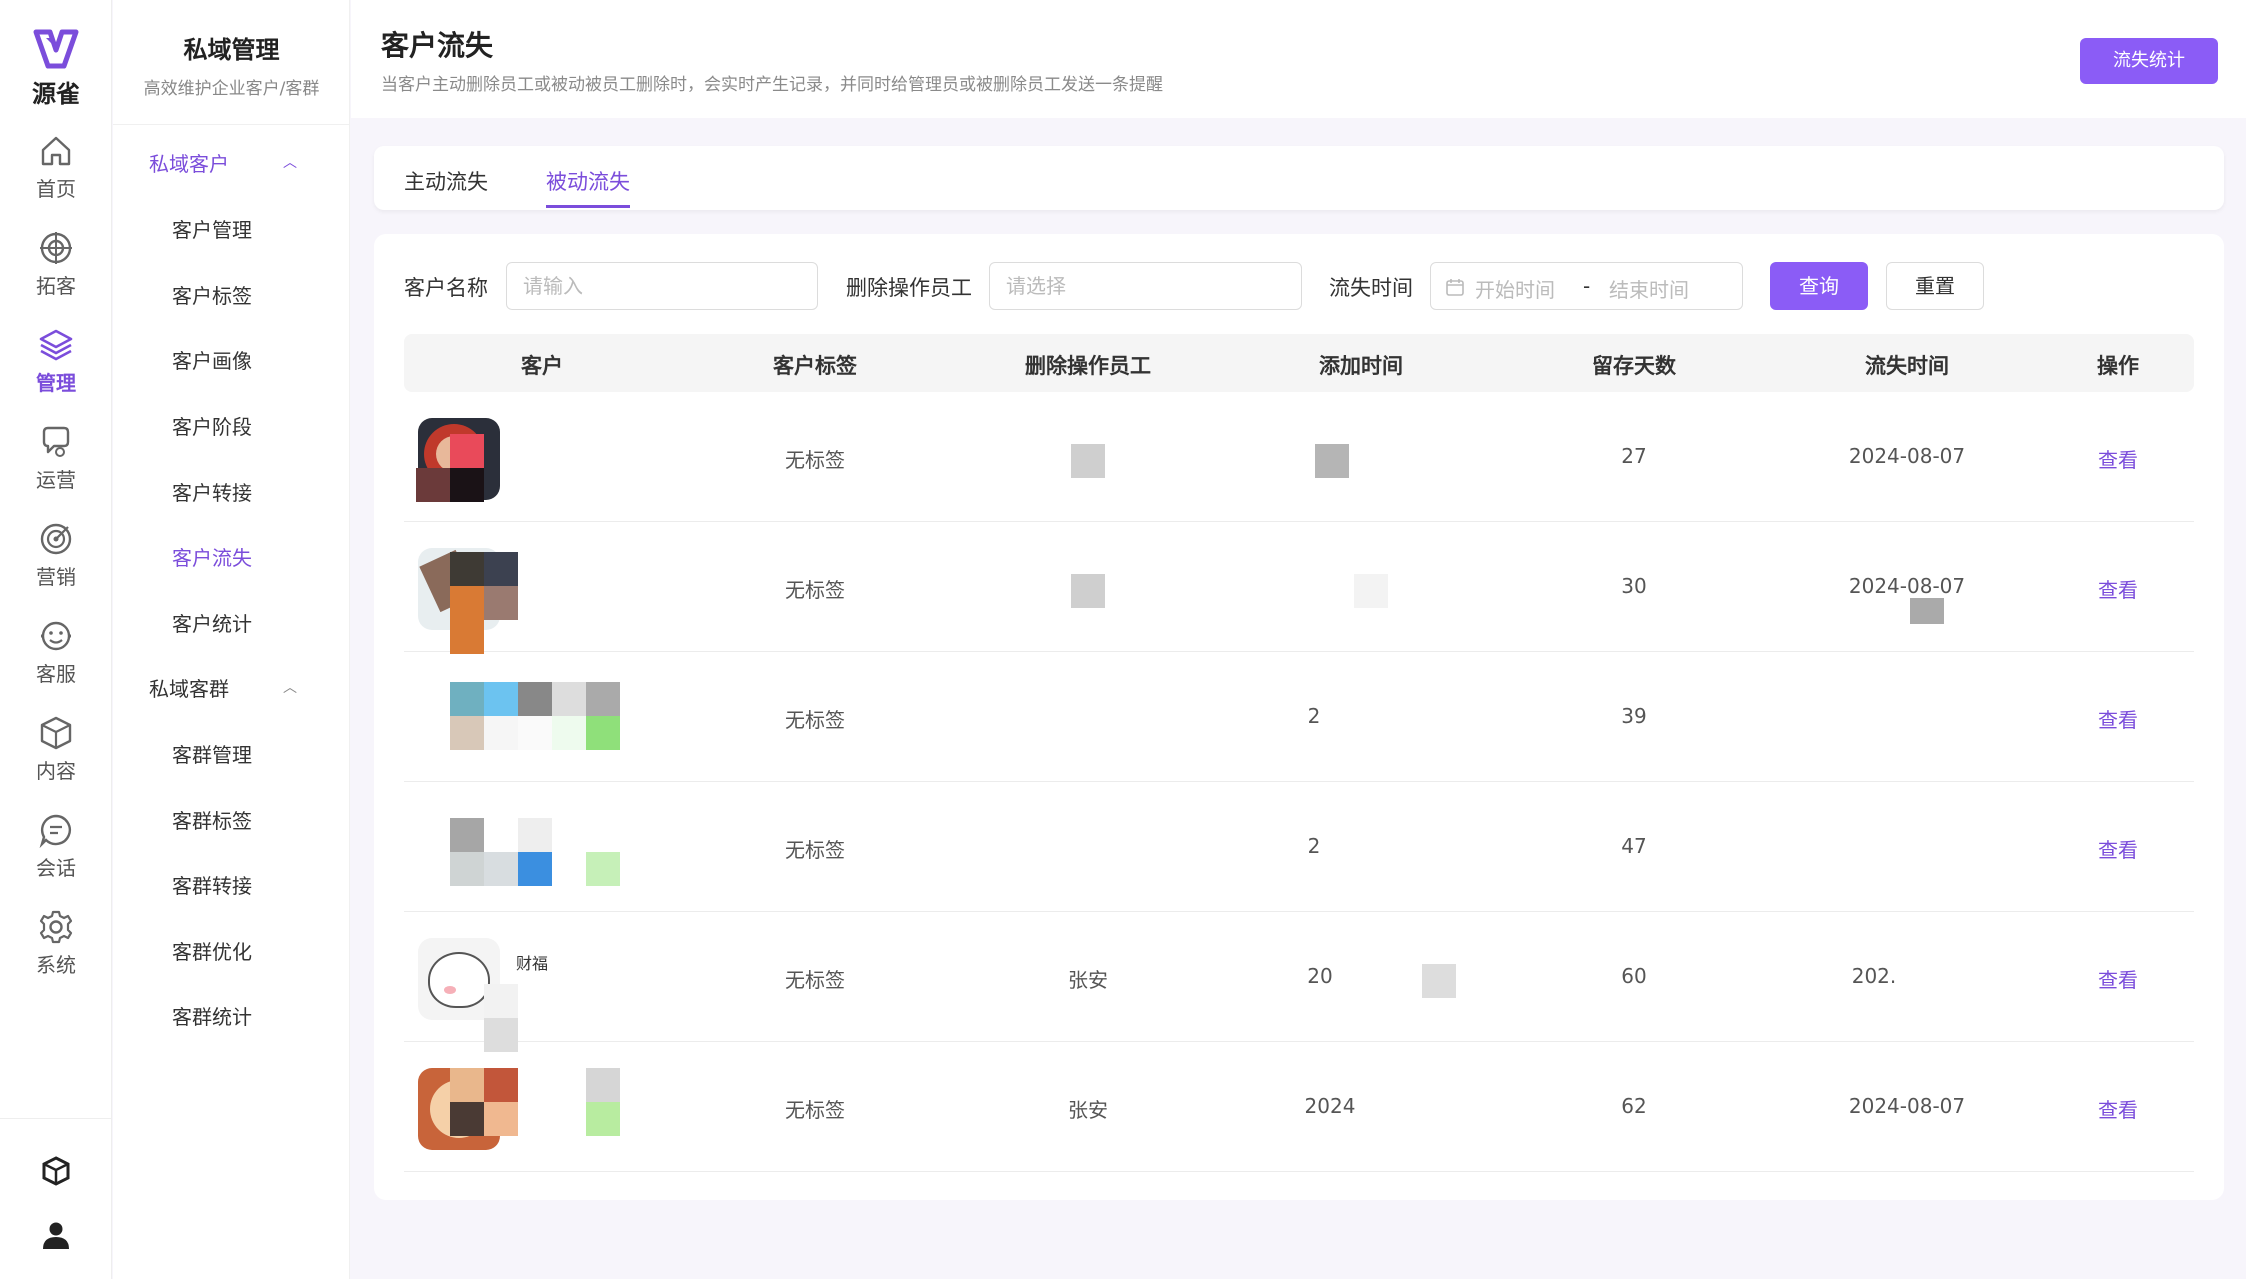 The width and height of the screenshot is (2246, 1279). I want to click on rail-label: 内容, so click(56, 771).